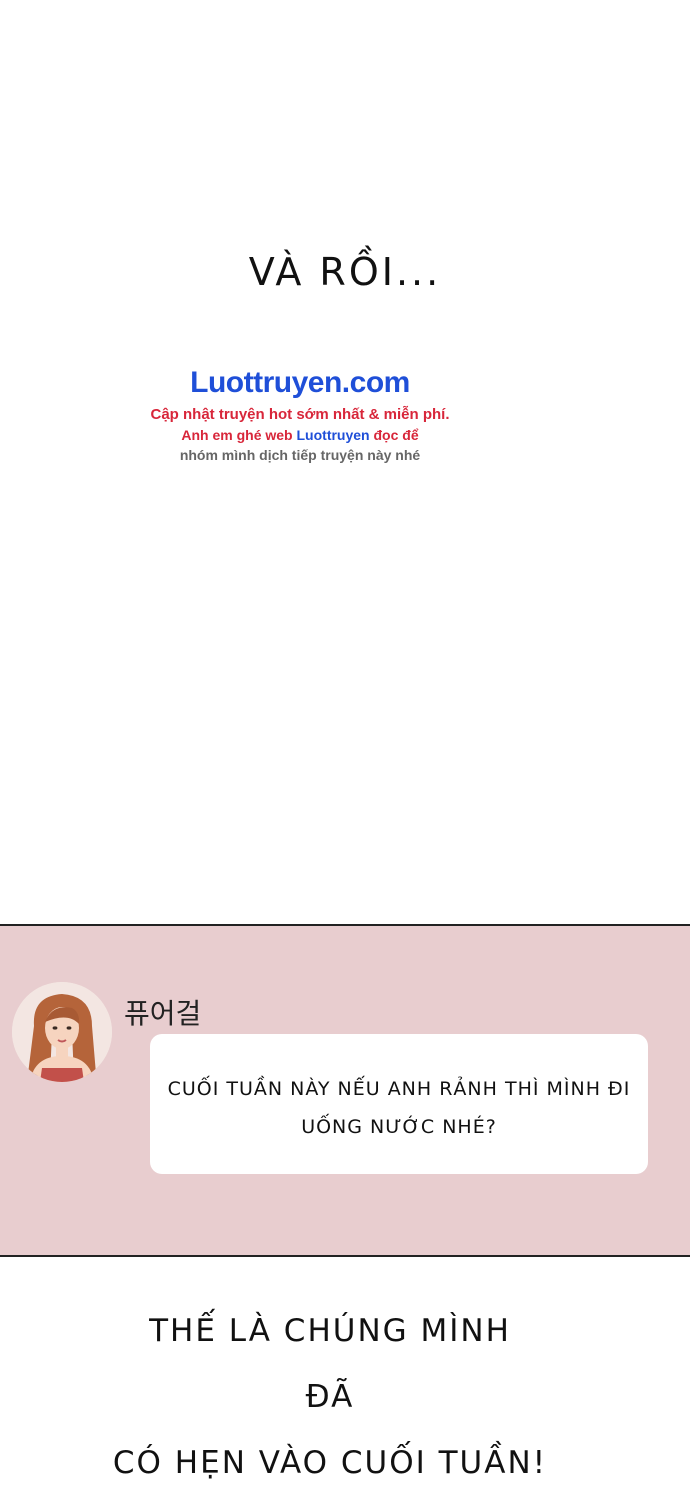 The height and width of the screenshot is (1500, 690). What do you see at coordinates (399, 1127) in the screenshot?
I see `message-line-2: UỐNG NƯỚC NHÉ?` at bounding box center [399, 1127].